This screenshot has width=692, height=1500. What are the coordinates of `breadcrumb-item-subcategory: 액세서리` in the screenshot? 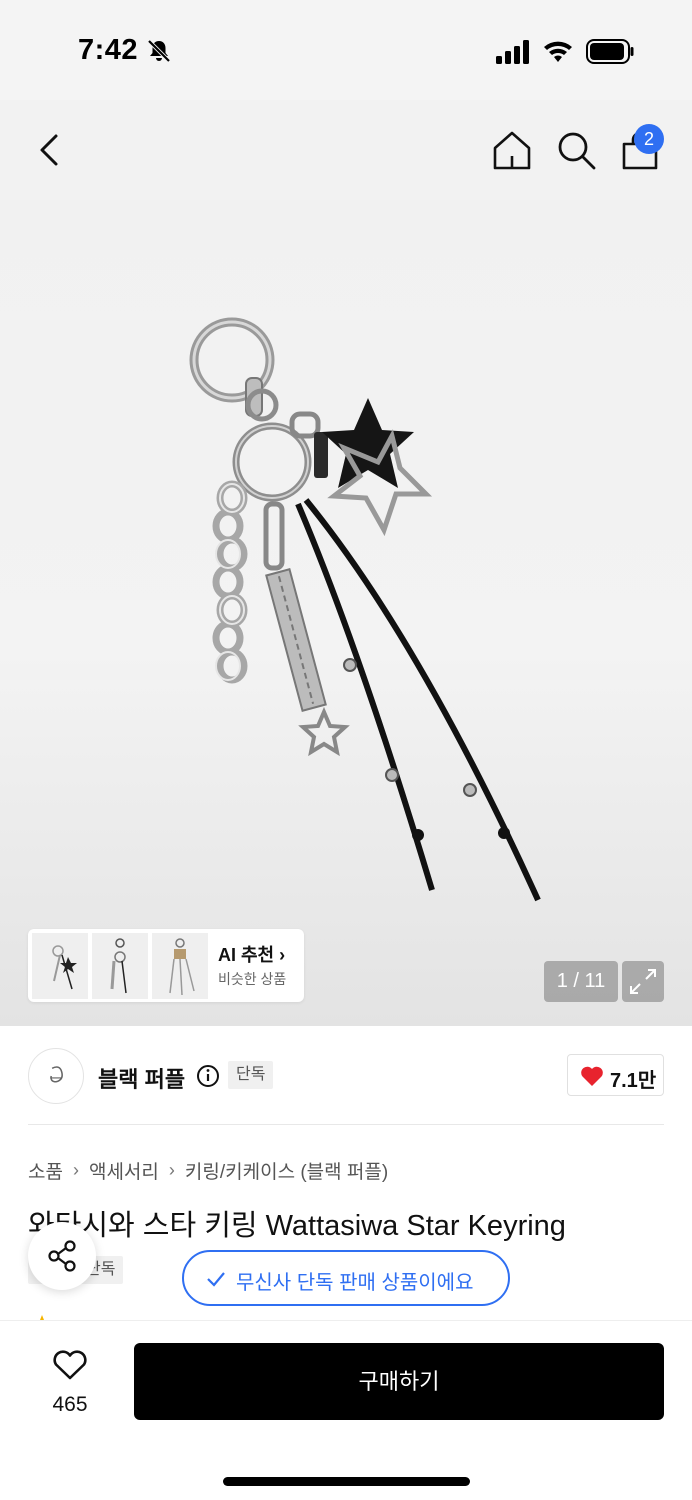 It's located at (124, 1170).